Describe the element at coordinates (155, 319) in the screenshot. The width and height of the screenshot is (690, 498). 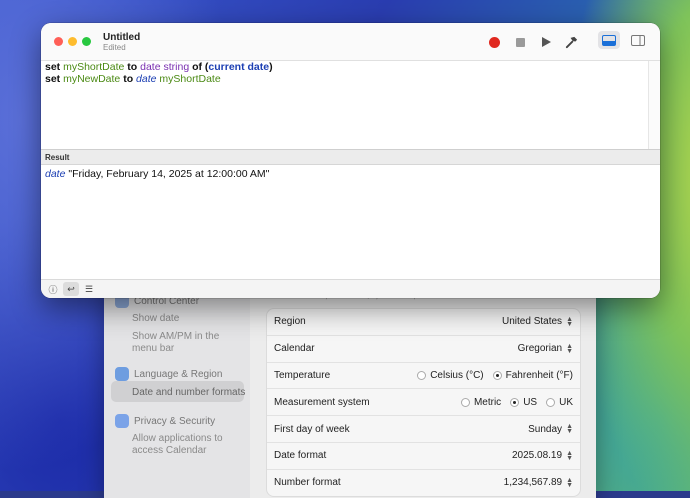
I see `sidebar-subitem-show-date: Show date` at that location.